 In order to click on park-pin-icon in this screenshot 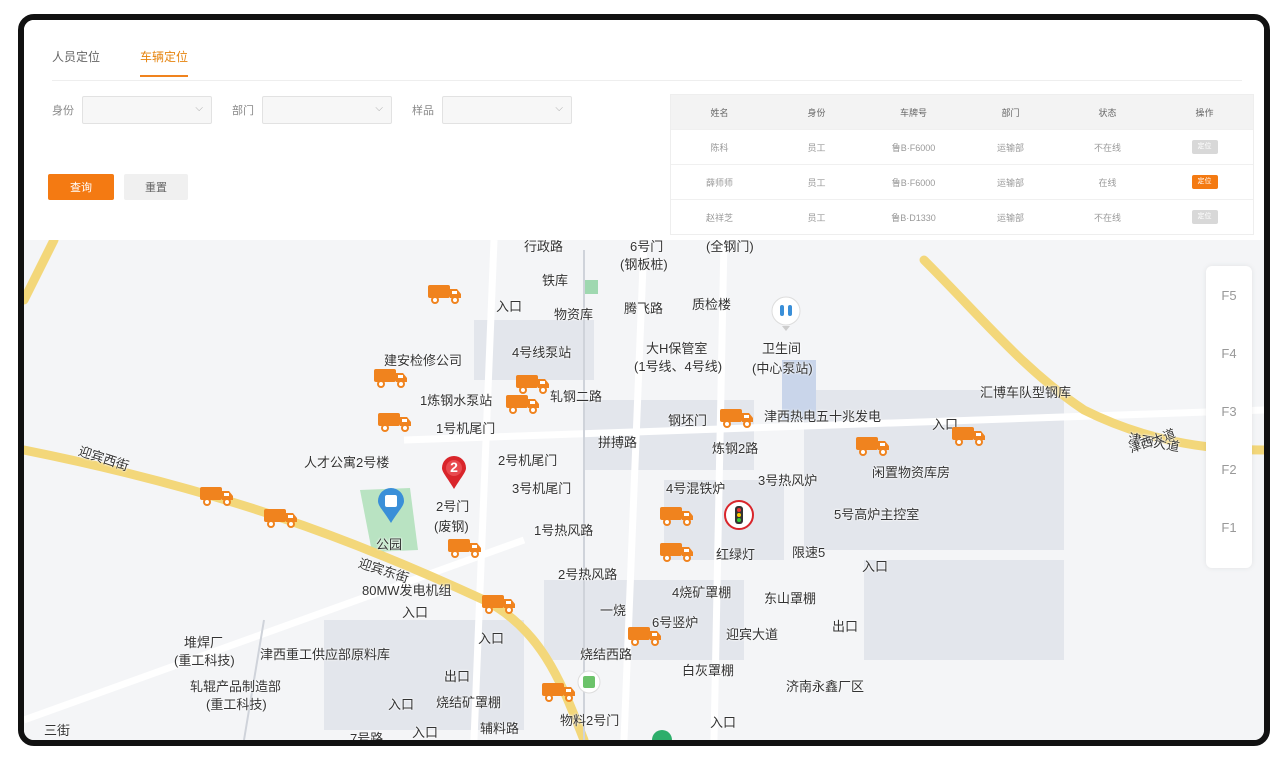, I will do `click(391, 506)`.